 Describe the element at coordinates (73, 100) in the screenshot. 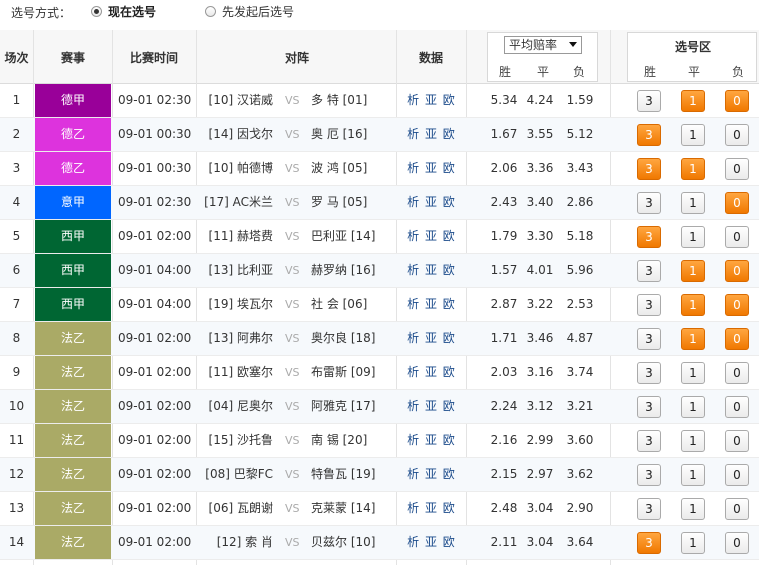

I see `league-badge: 德甲` at that location.